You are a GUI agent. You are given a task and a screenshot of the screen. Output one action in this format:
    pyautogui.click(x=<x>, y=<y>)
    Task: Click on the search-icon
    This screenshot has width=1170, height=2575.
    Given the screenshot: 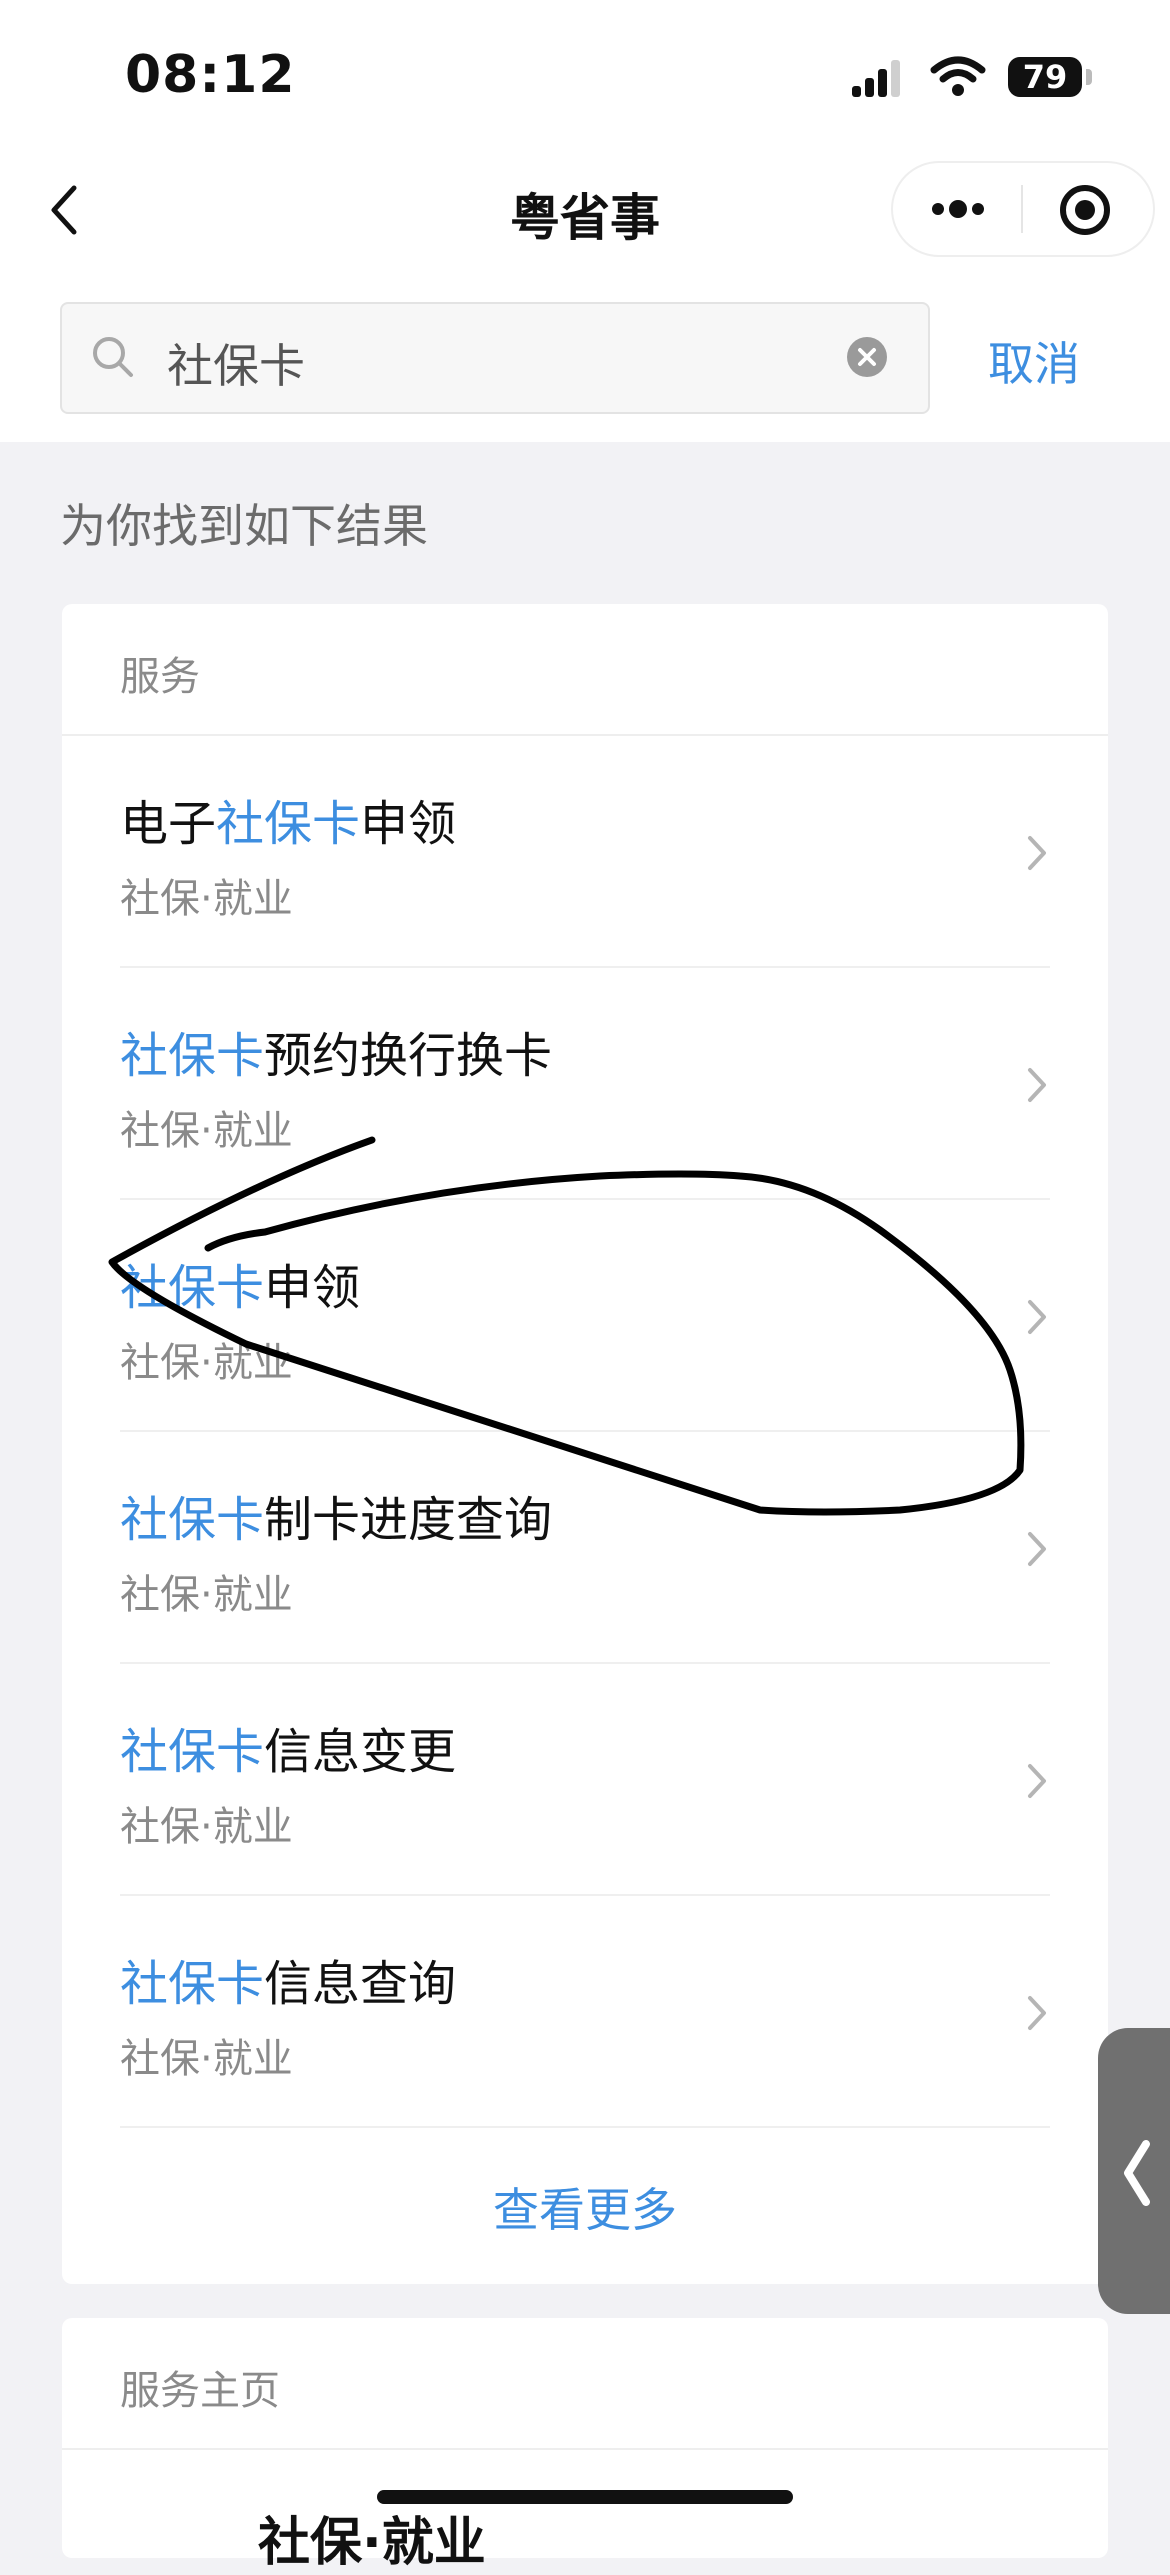 What is the action you would take?
    pyautogui.click(x=113, y=357)
    